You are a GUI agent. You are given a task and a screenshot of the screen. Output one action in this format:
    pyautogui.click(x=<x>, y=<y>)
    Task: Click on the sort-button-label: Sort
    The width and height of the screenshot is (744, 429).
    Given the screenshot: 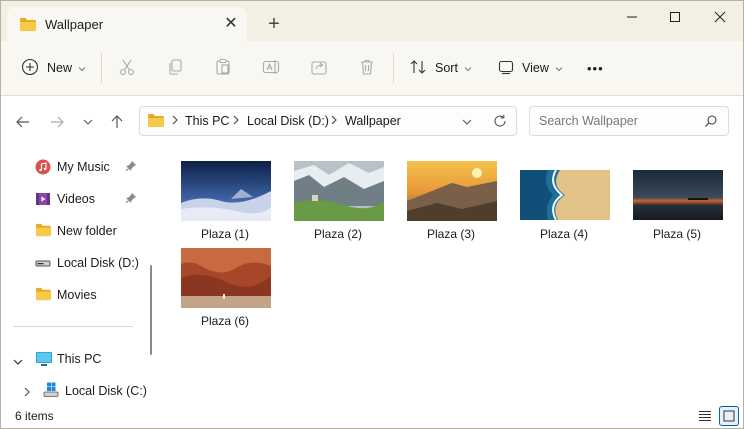 What is the action you would take?
    pyautogui.click(x=446, y=68)
    